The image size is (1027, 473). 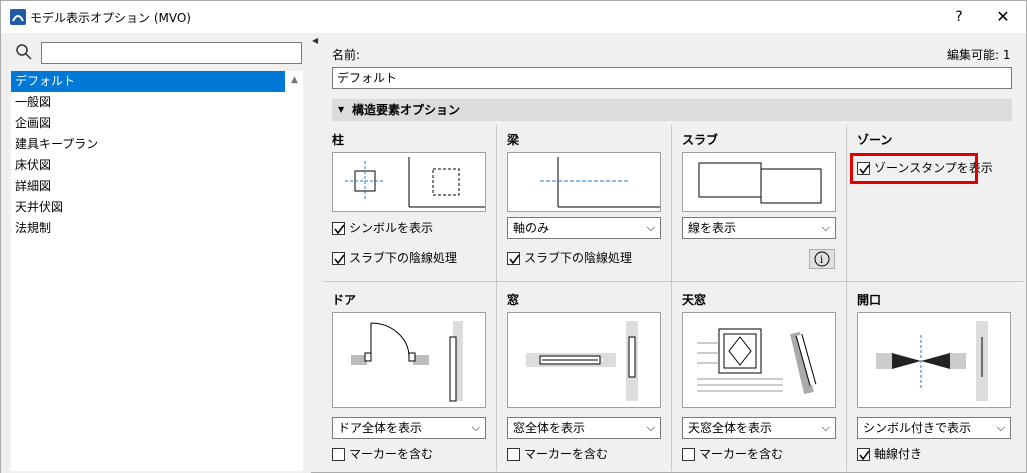 I want to click on beam-preview-image, so click(x=600, y=182).